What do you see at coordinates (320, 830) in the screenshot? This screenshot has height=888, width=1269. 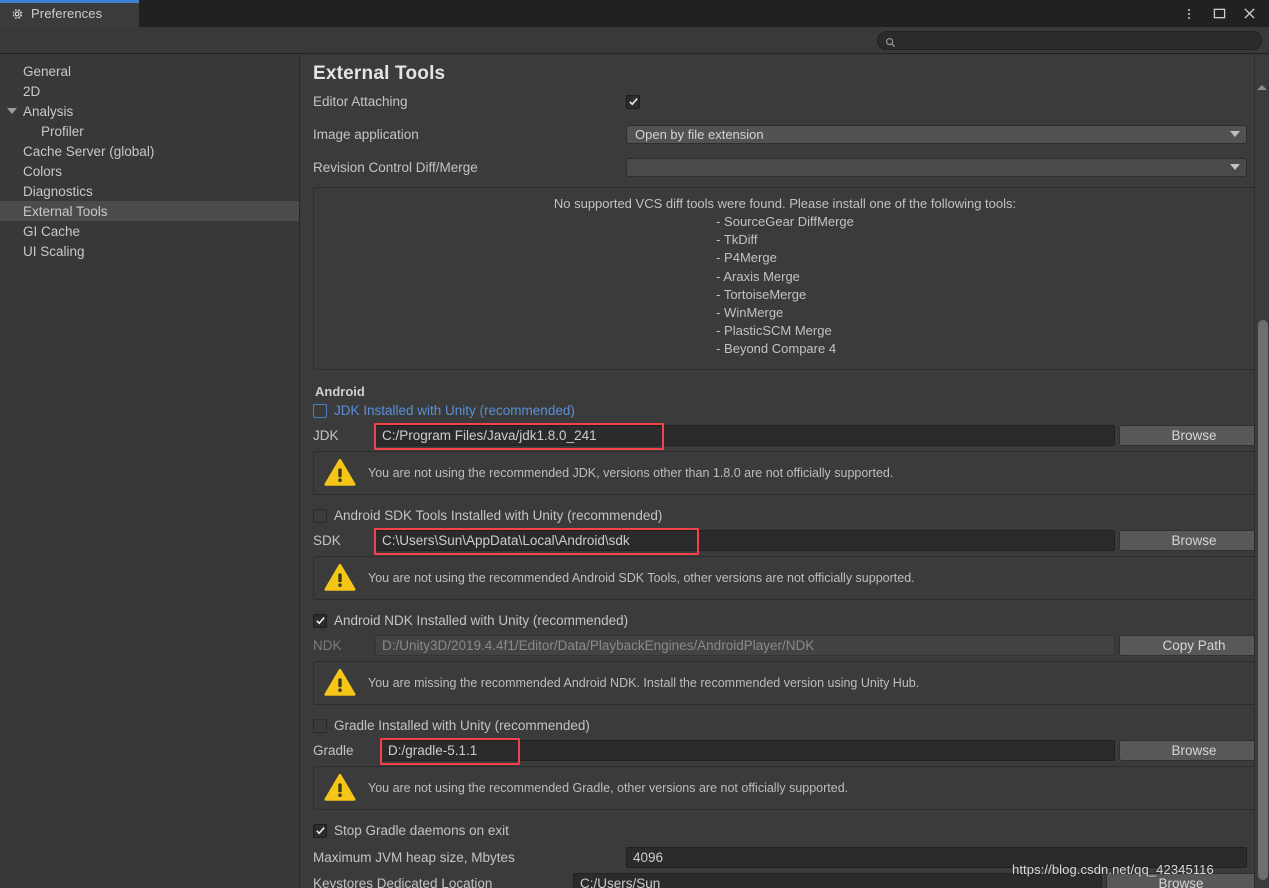 I see `stop-gradle-daemons-checkbox` at bounding box center [320, 830].